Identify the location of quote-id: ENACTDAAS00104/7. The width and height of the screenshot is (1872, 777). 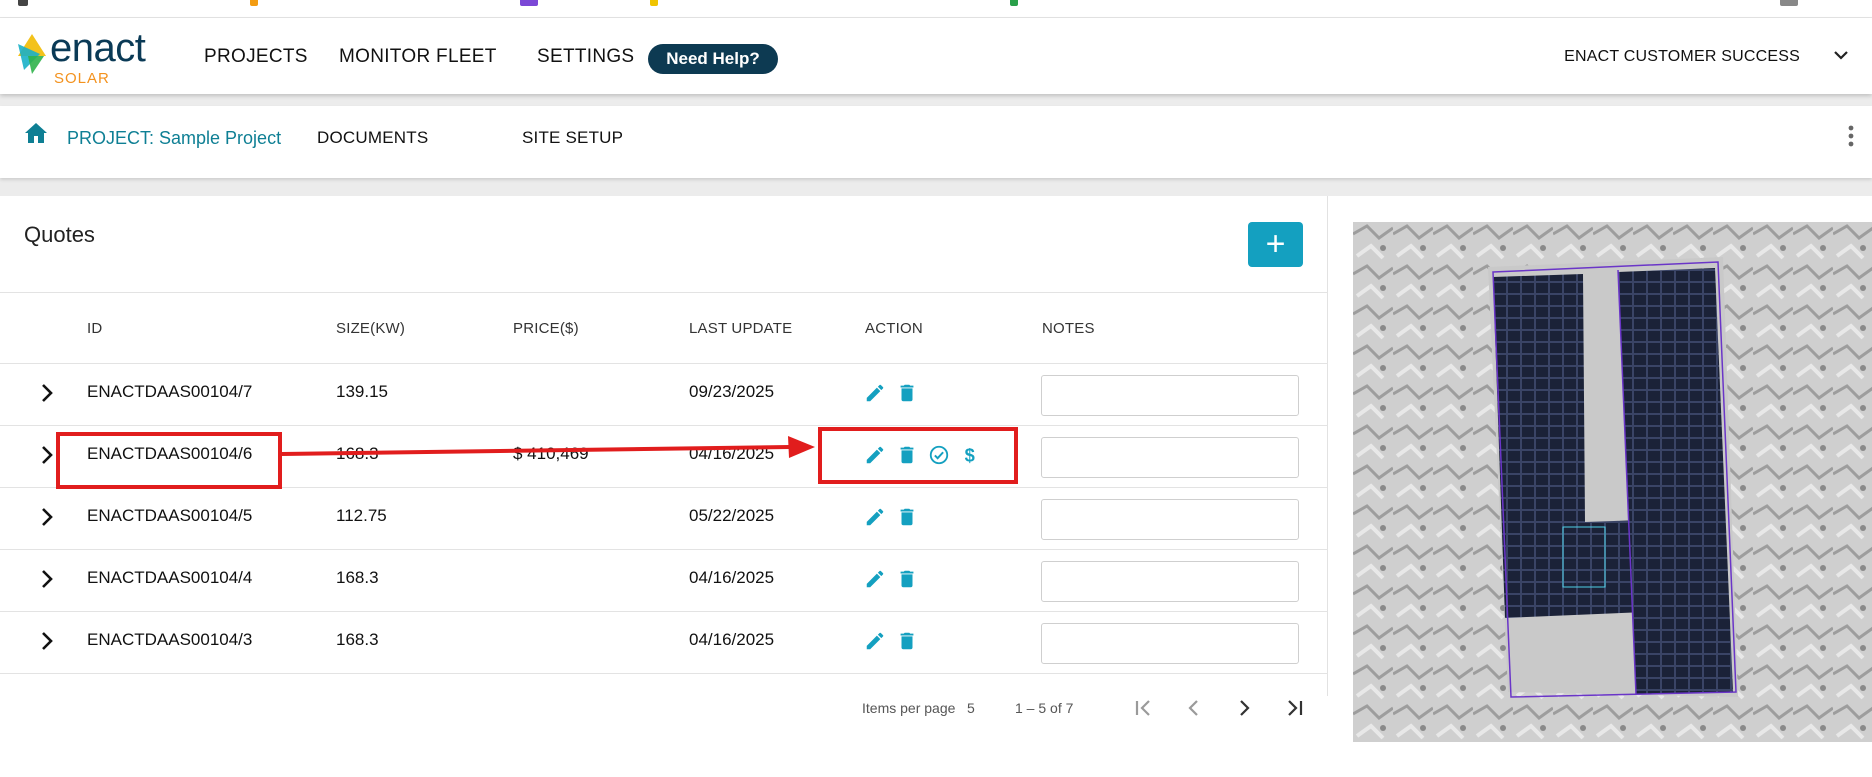
(170, 391).